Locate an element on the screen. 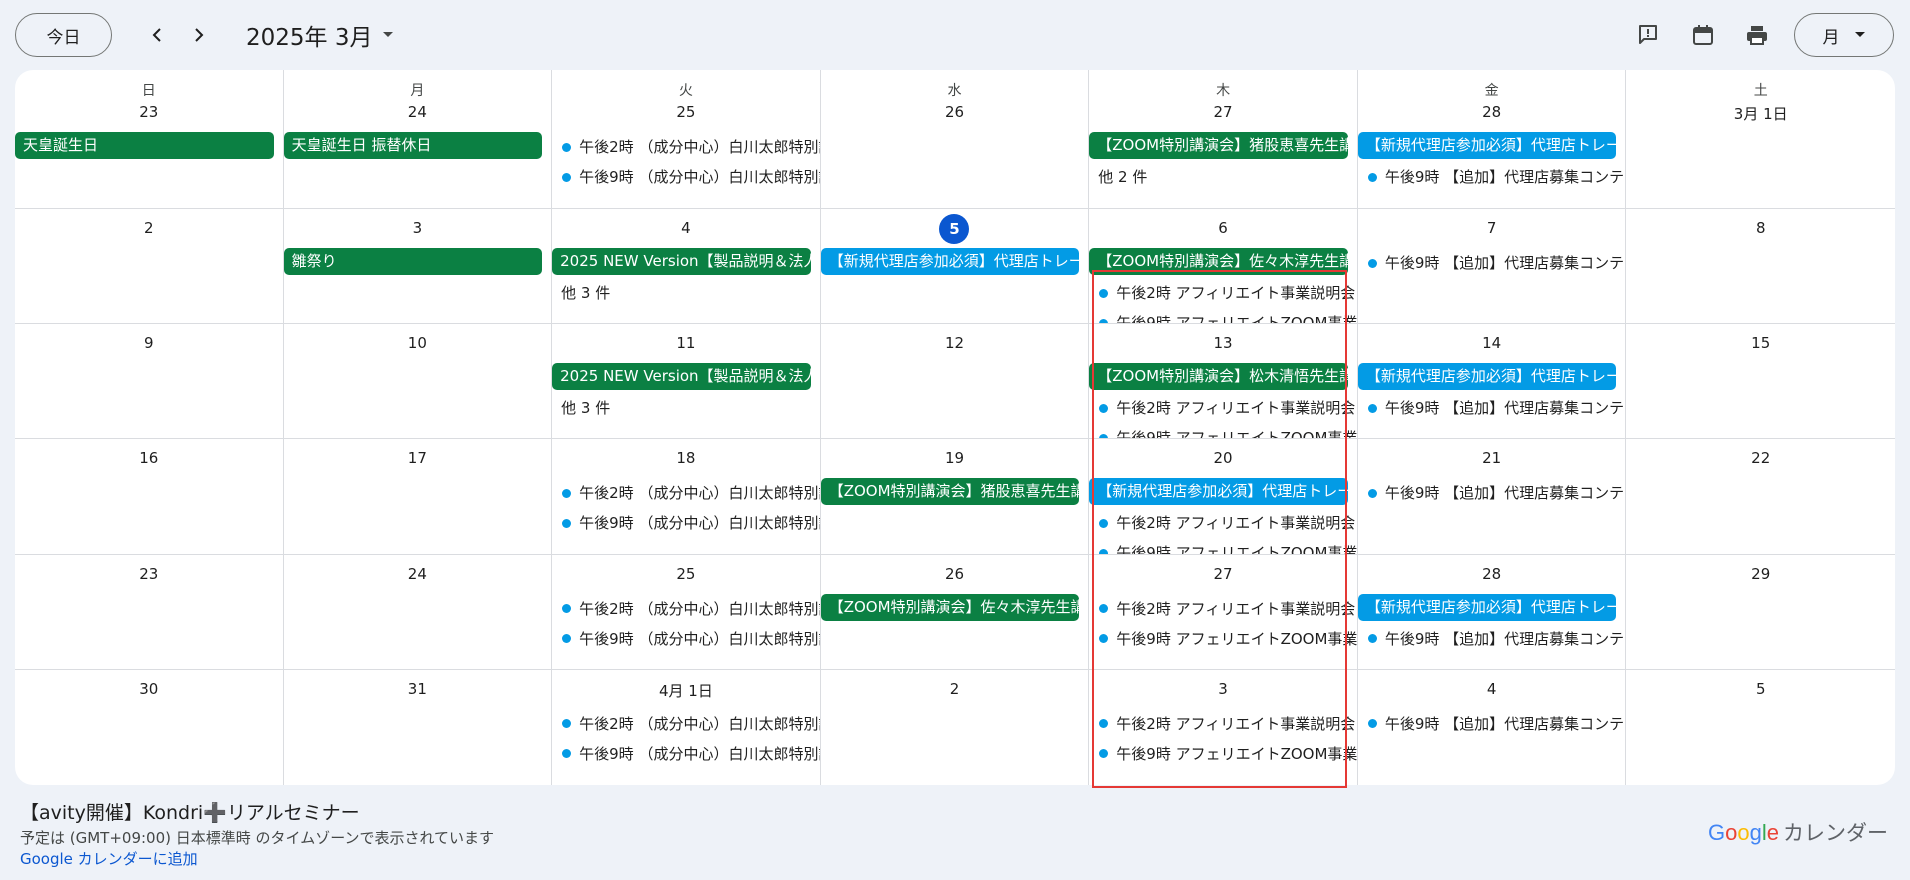 The height and width of the screenshot is (880, 1910). day-cell: 26 【ZOOM特別講演会】佐々木淳先生講演会 is located at coordinates (955, 612).